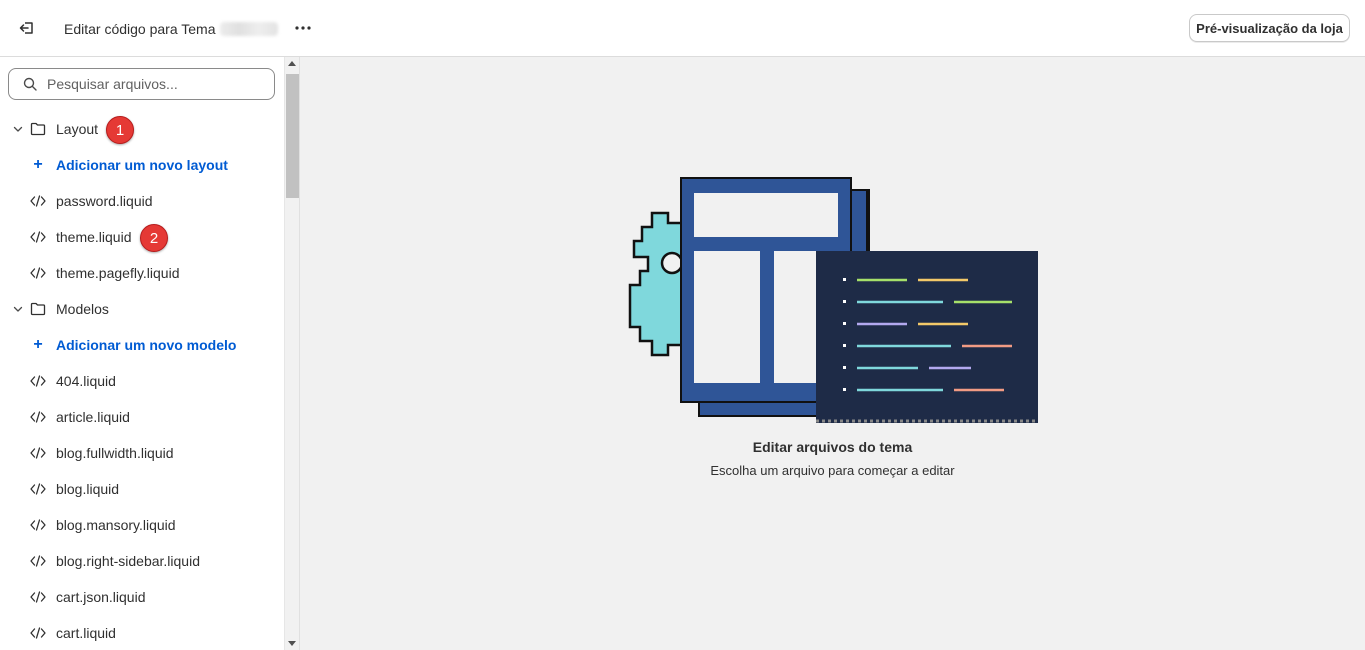 The width and height of the screenshot is (1365, 650). What do you see at coordinates (140, 29) in the screenshot?
I see `page-title-text: Editar código para Tema` at bounding box center [140, 29].